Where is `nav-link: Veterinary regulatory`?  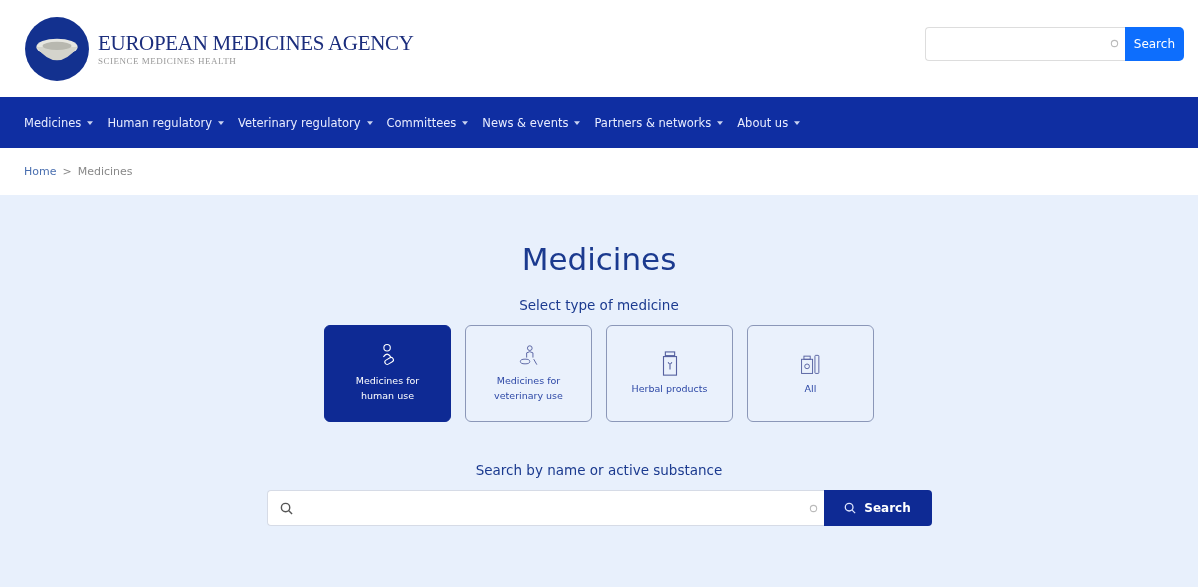 nav-link: Veterinary regulatory is located at coordinates (305, 122).